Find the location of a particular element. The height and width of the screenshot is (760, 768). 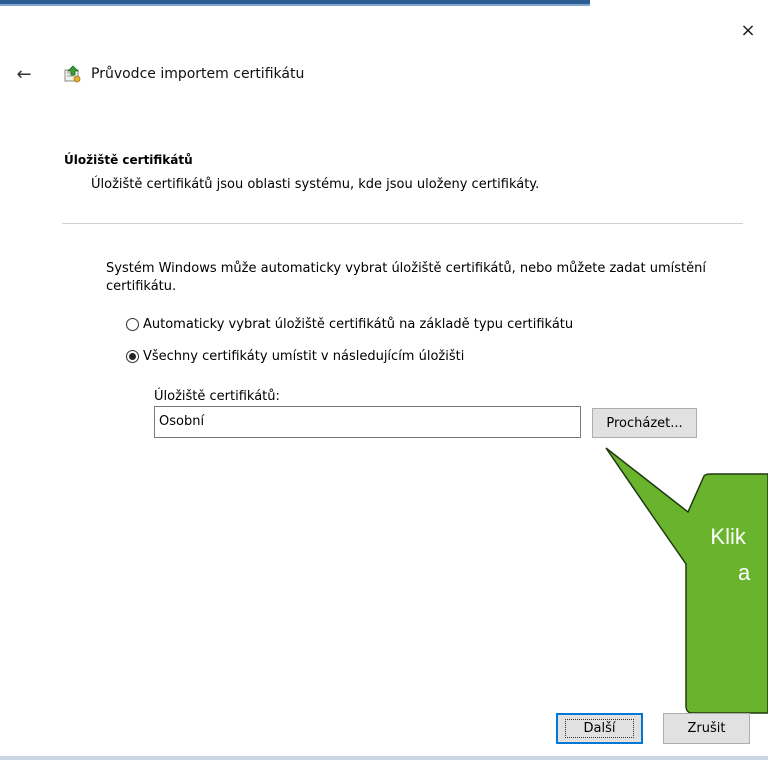

callout-text: Klik a is located at coordinates (728, 555).